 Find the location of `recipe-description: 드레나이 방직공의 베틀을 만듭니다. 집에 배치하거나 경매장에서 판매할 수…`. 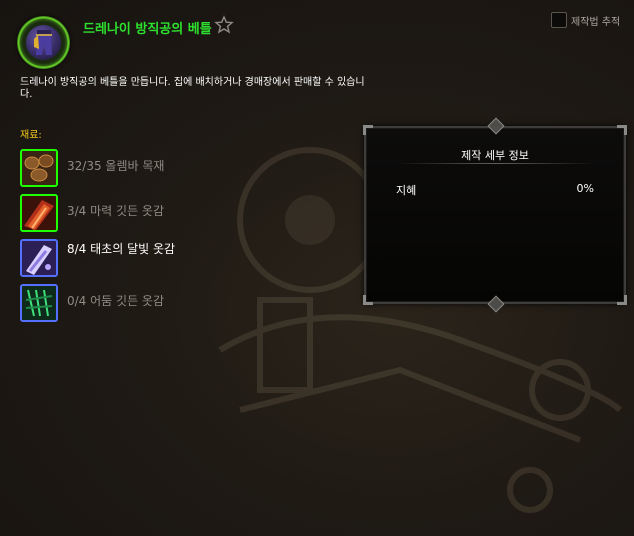

recipe-description: 드레나이 방직공의 베틀을 만듭니다. 집에 배치하거나 경매장에서 판매할 수… is located at coordinates (192, 88).